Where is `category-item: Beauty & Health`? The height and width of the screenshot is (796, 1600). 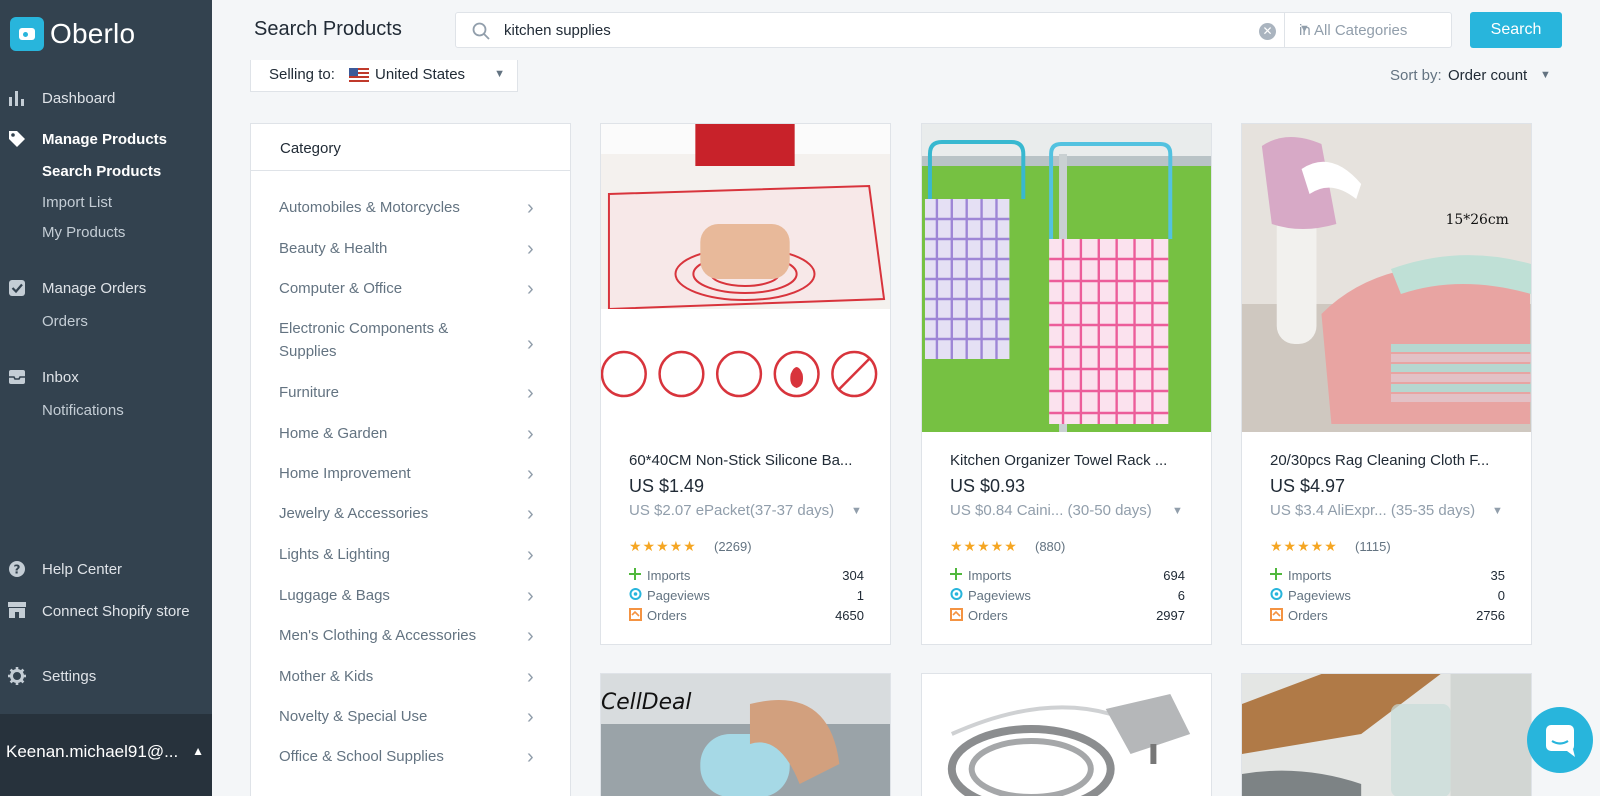
category-item: Beauty & Health is located at coordinates (409, 248).